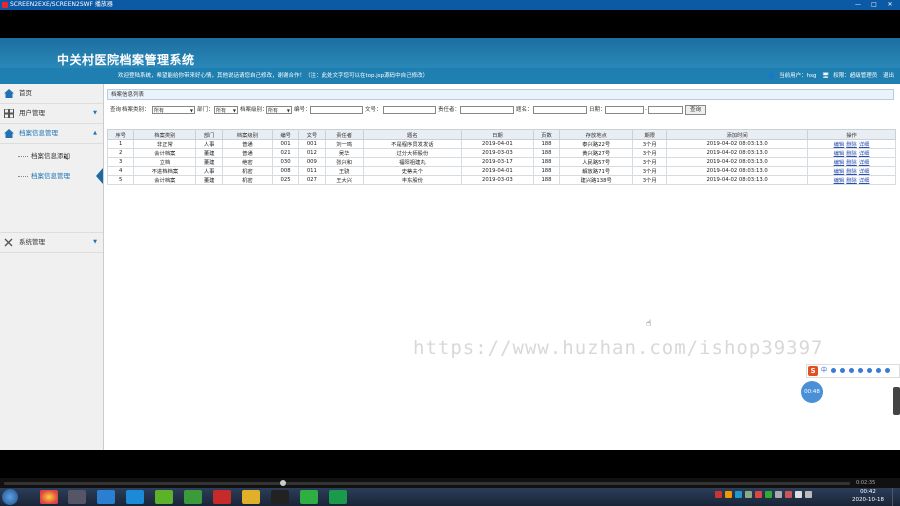 This screenshot has width=900, height=506. What do you see at coordinates (824, 371) in the screenshot?
I see `ime-mode: 中` at bounding box center [824, 371].